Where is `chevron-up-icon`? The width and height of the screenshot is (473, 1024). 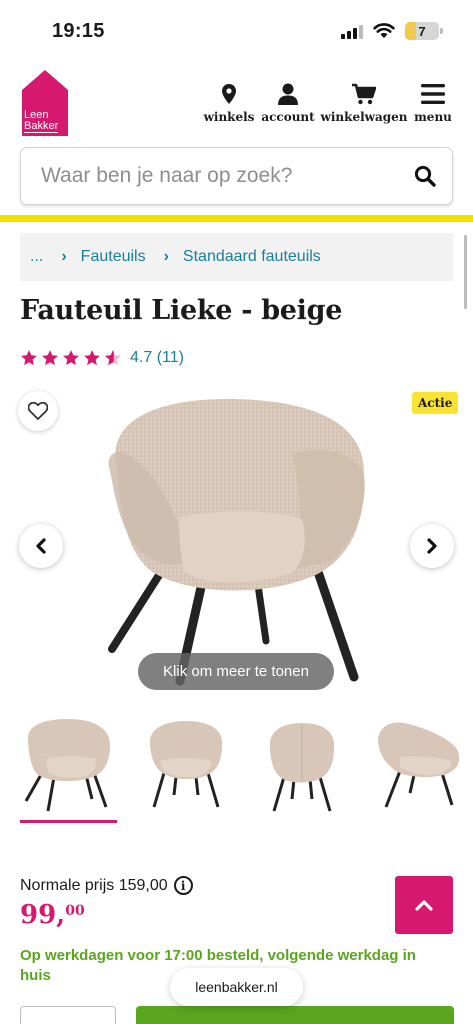 chevron-up-icon is located at coordinates (424, 905).